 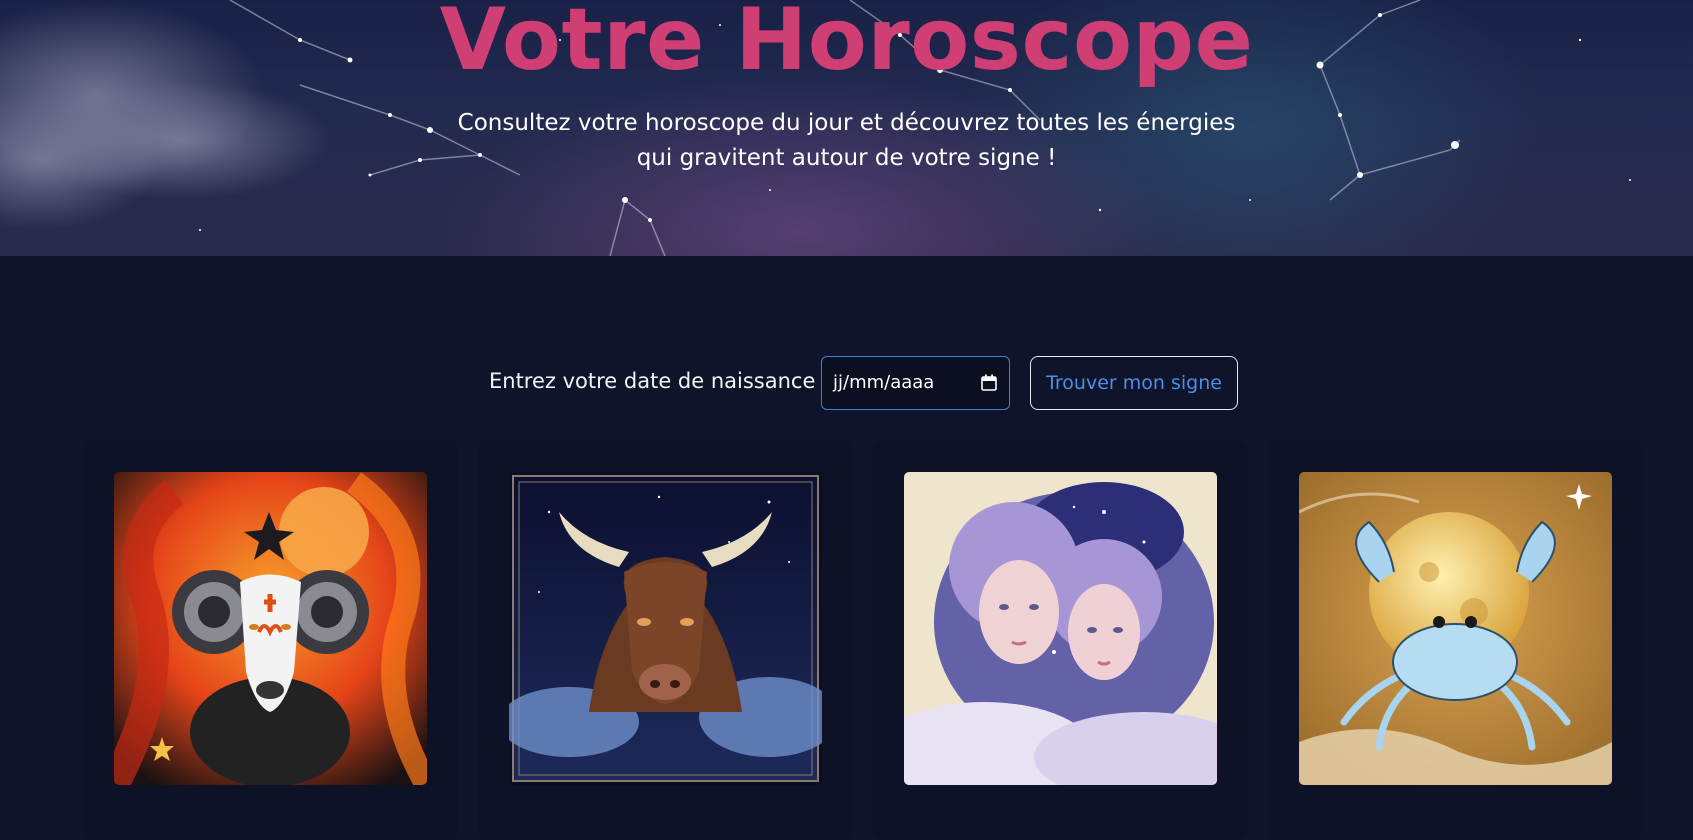 I want to click on sign-card-gemini, so click(x=1060, y=640).